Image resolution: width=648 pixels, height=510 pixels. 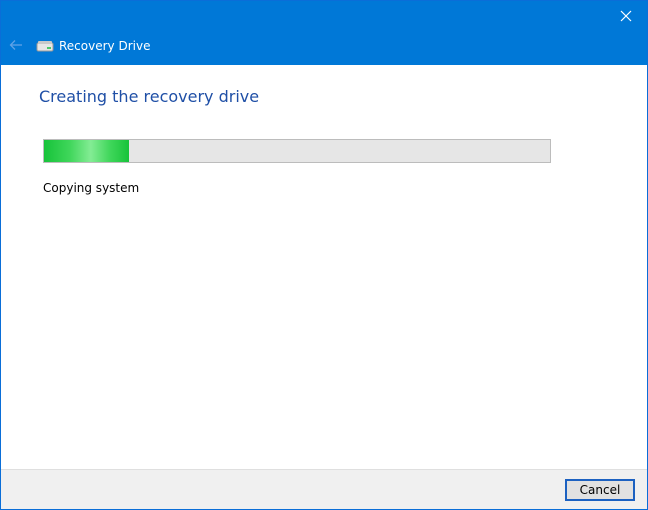 I want to click on recovery-drive-icon, so click(x=45, y=46).